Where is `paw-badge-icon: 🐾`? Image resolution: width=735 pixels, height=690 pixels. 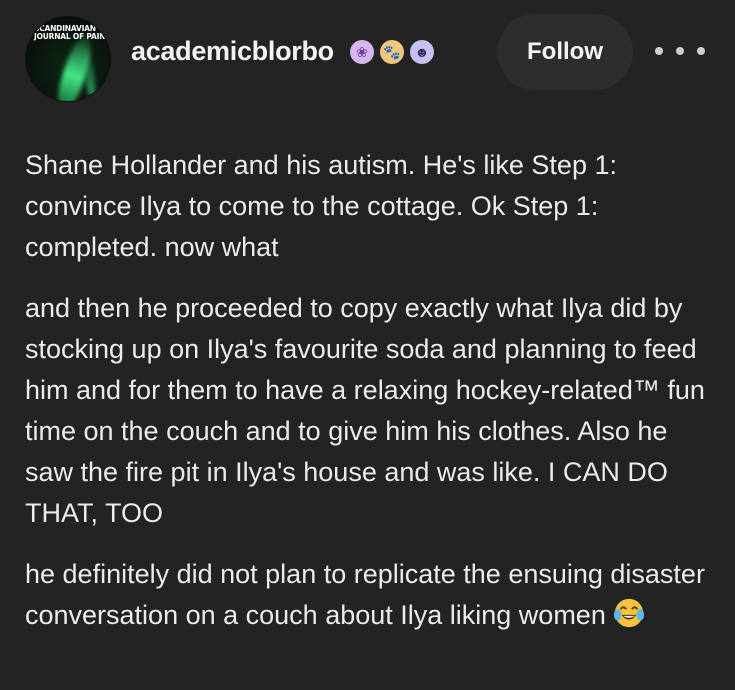
paw-badge-icon: 🐾 is located at coordinates (392, 52).